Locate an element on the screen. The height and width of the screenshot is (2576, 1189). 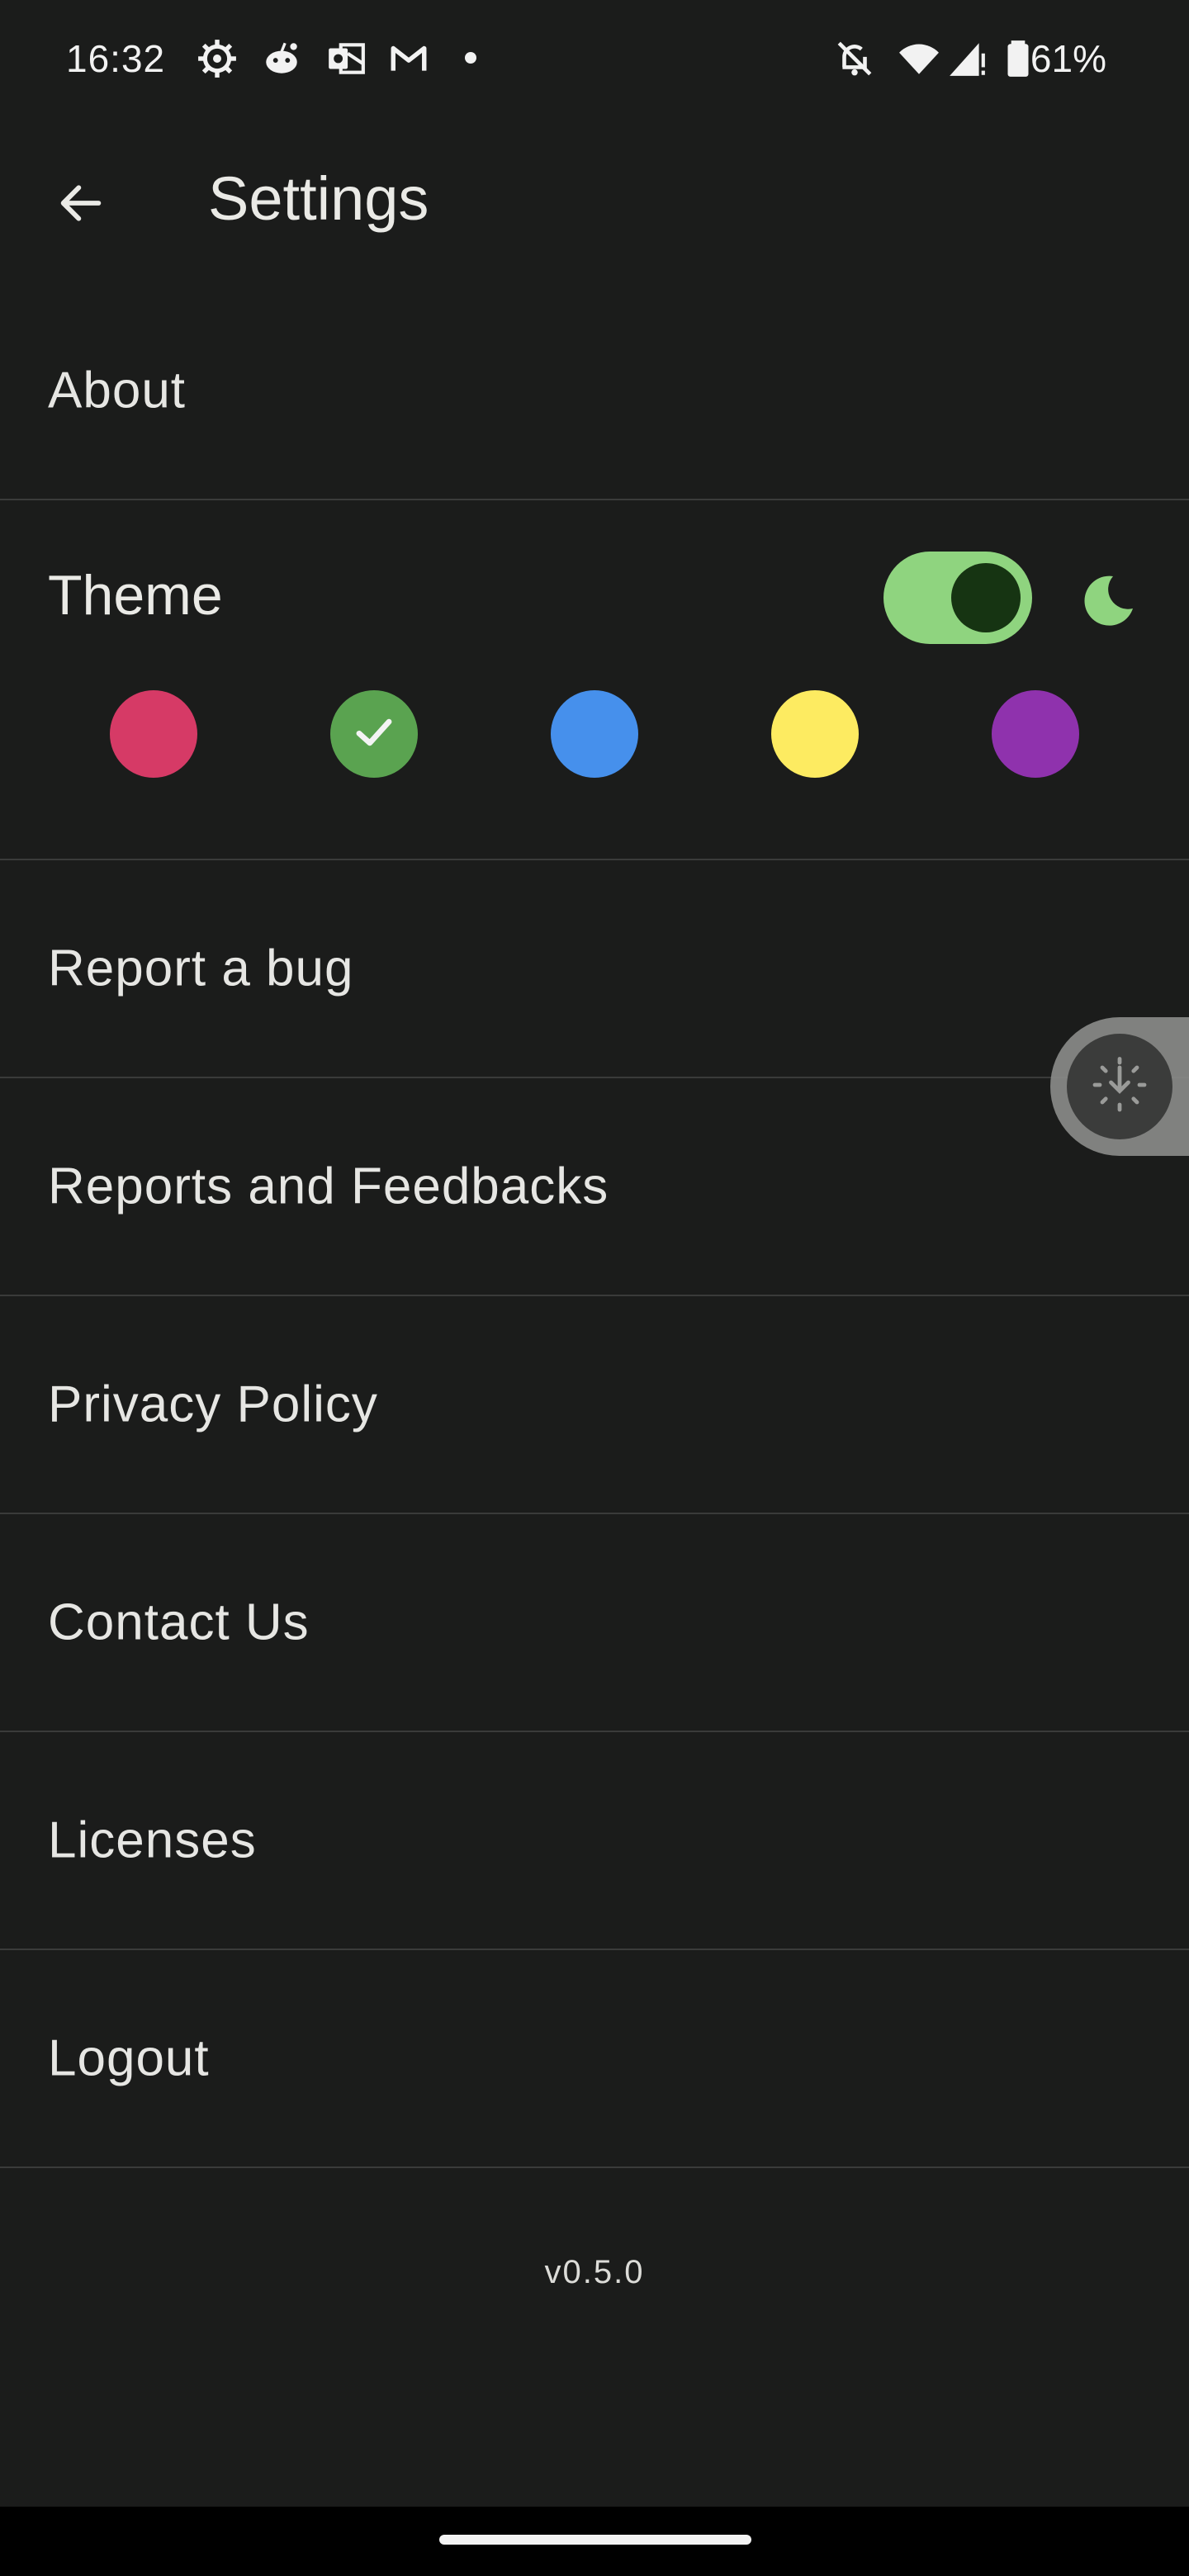
theme-color-pink is located at coordinates (153, 734).